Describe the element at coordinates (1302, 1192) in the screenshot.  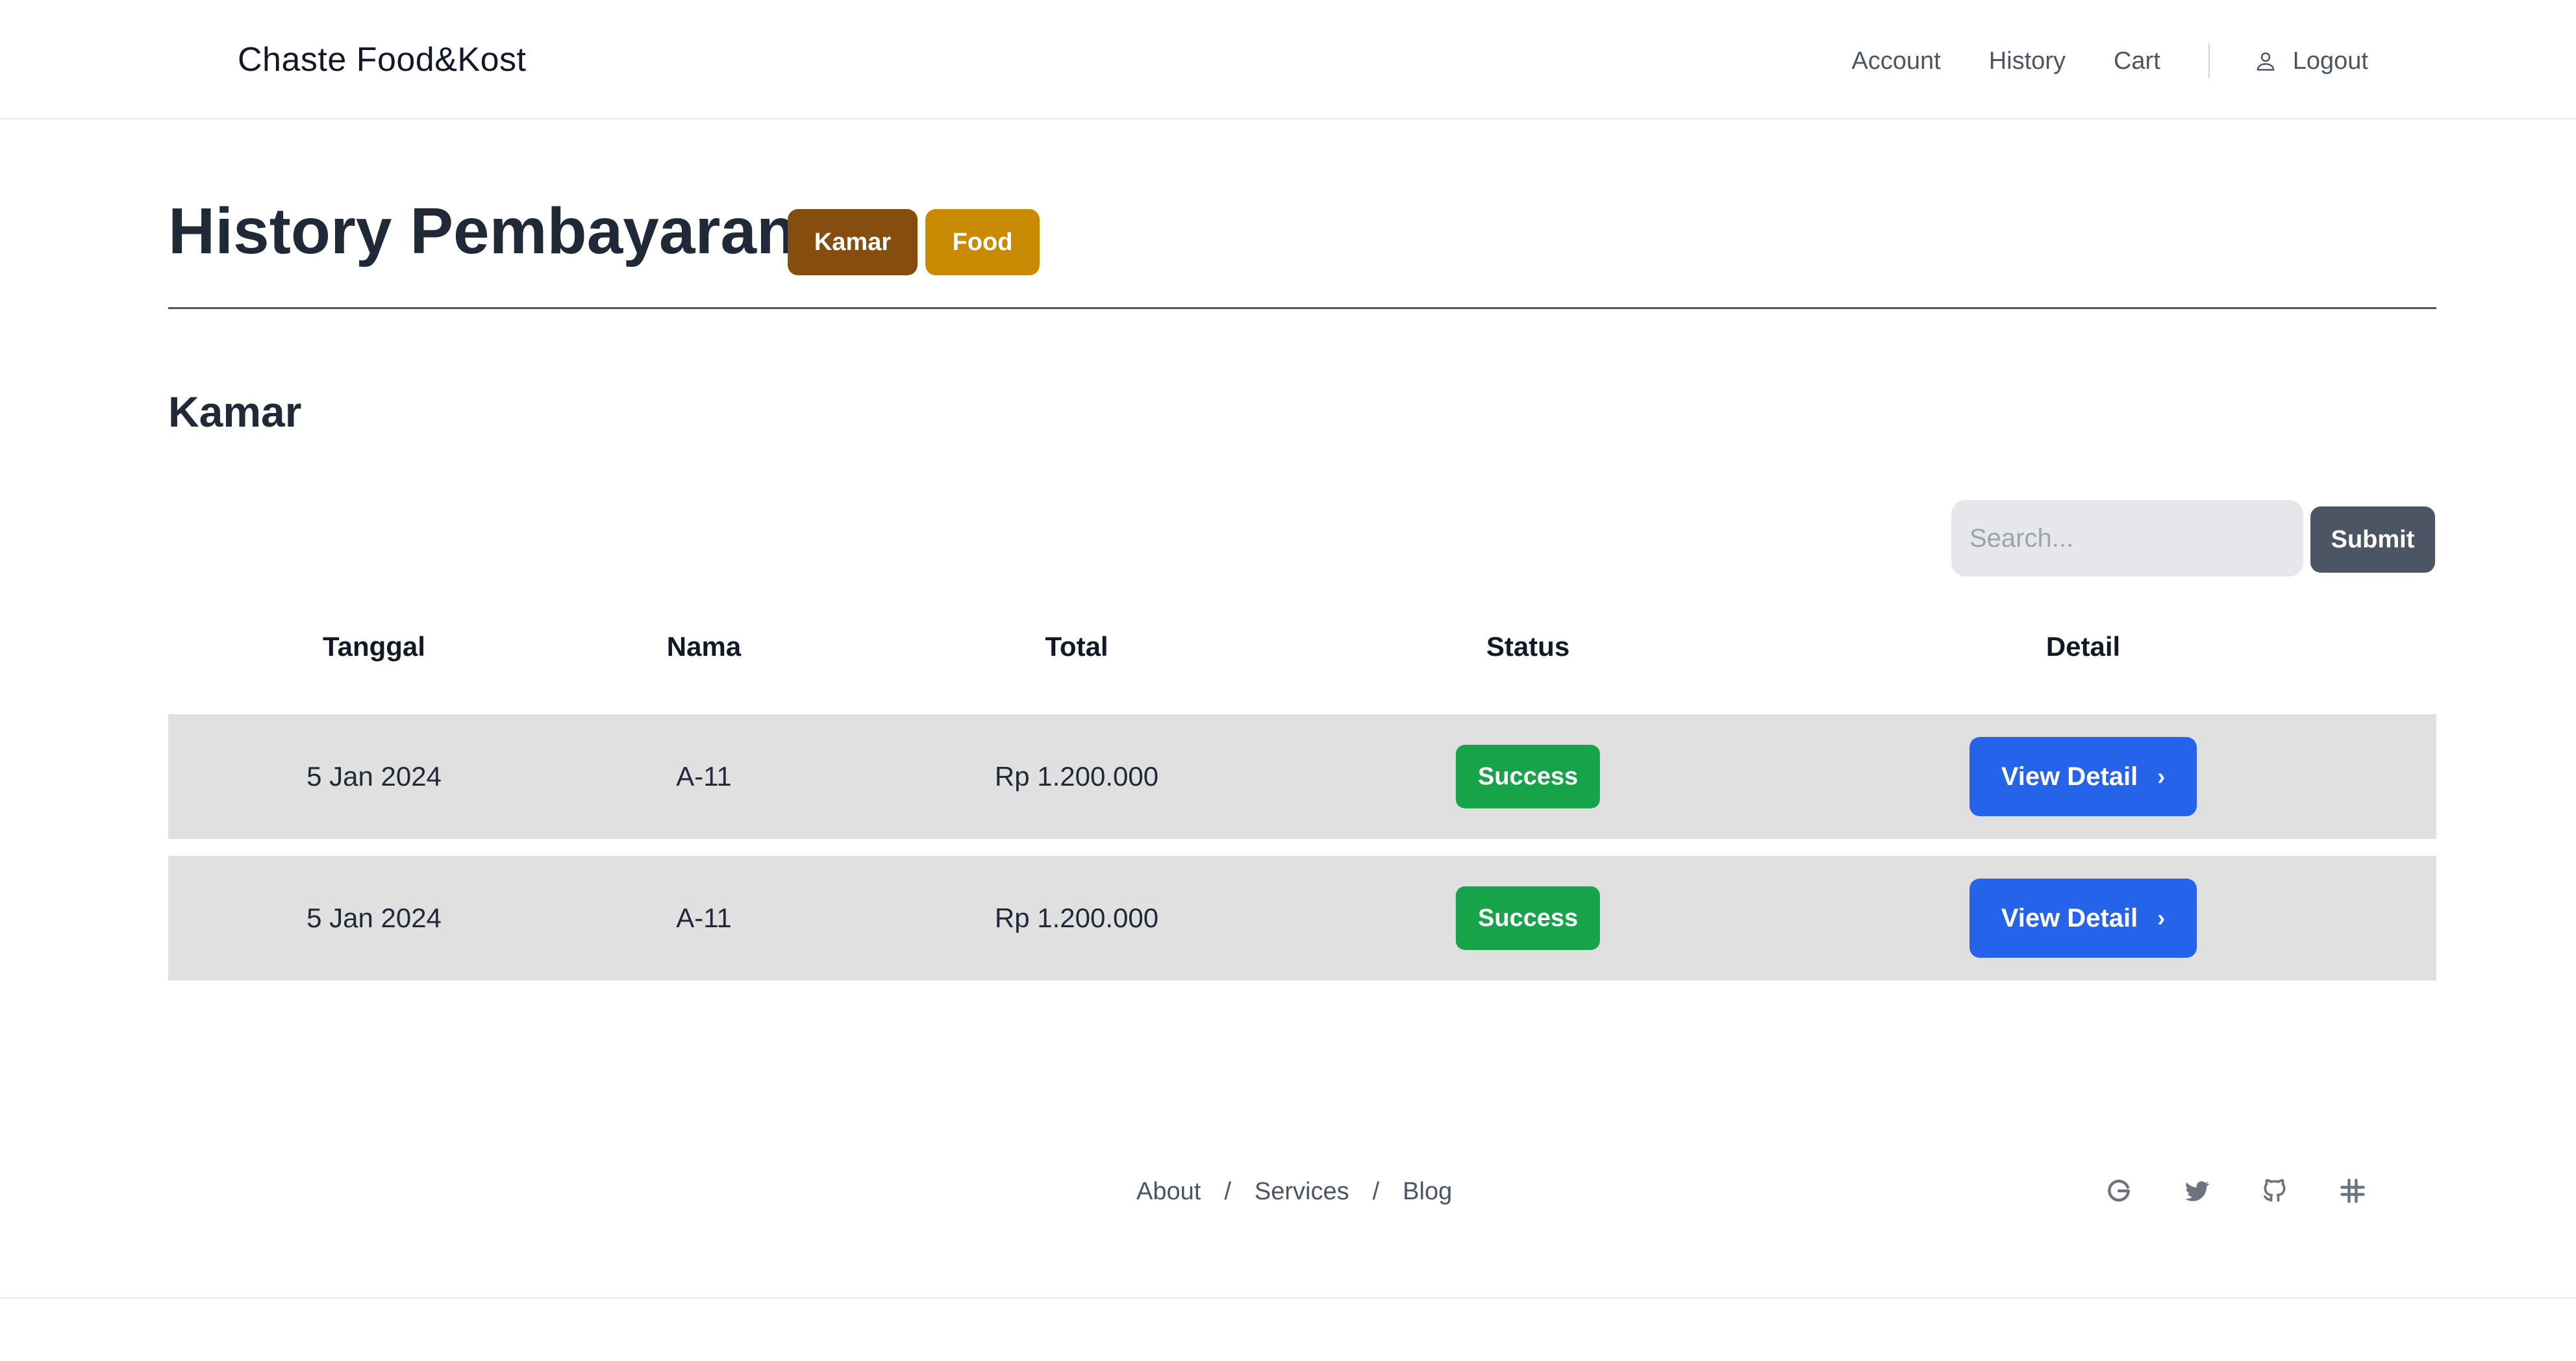
I see `footer-link-services: Services` at that location.